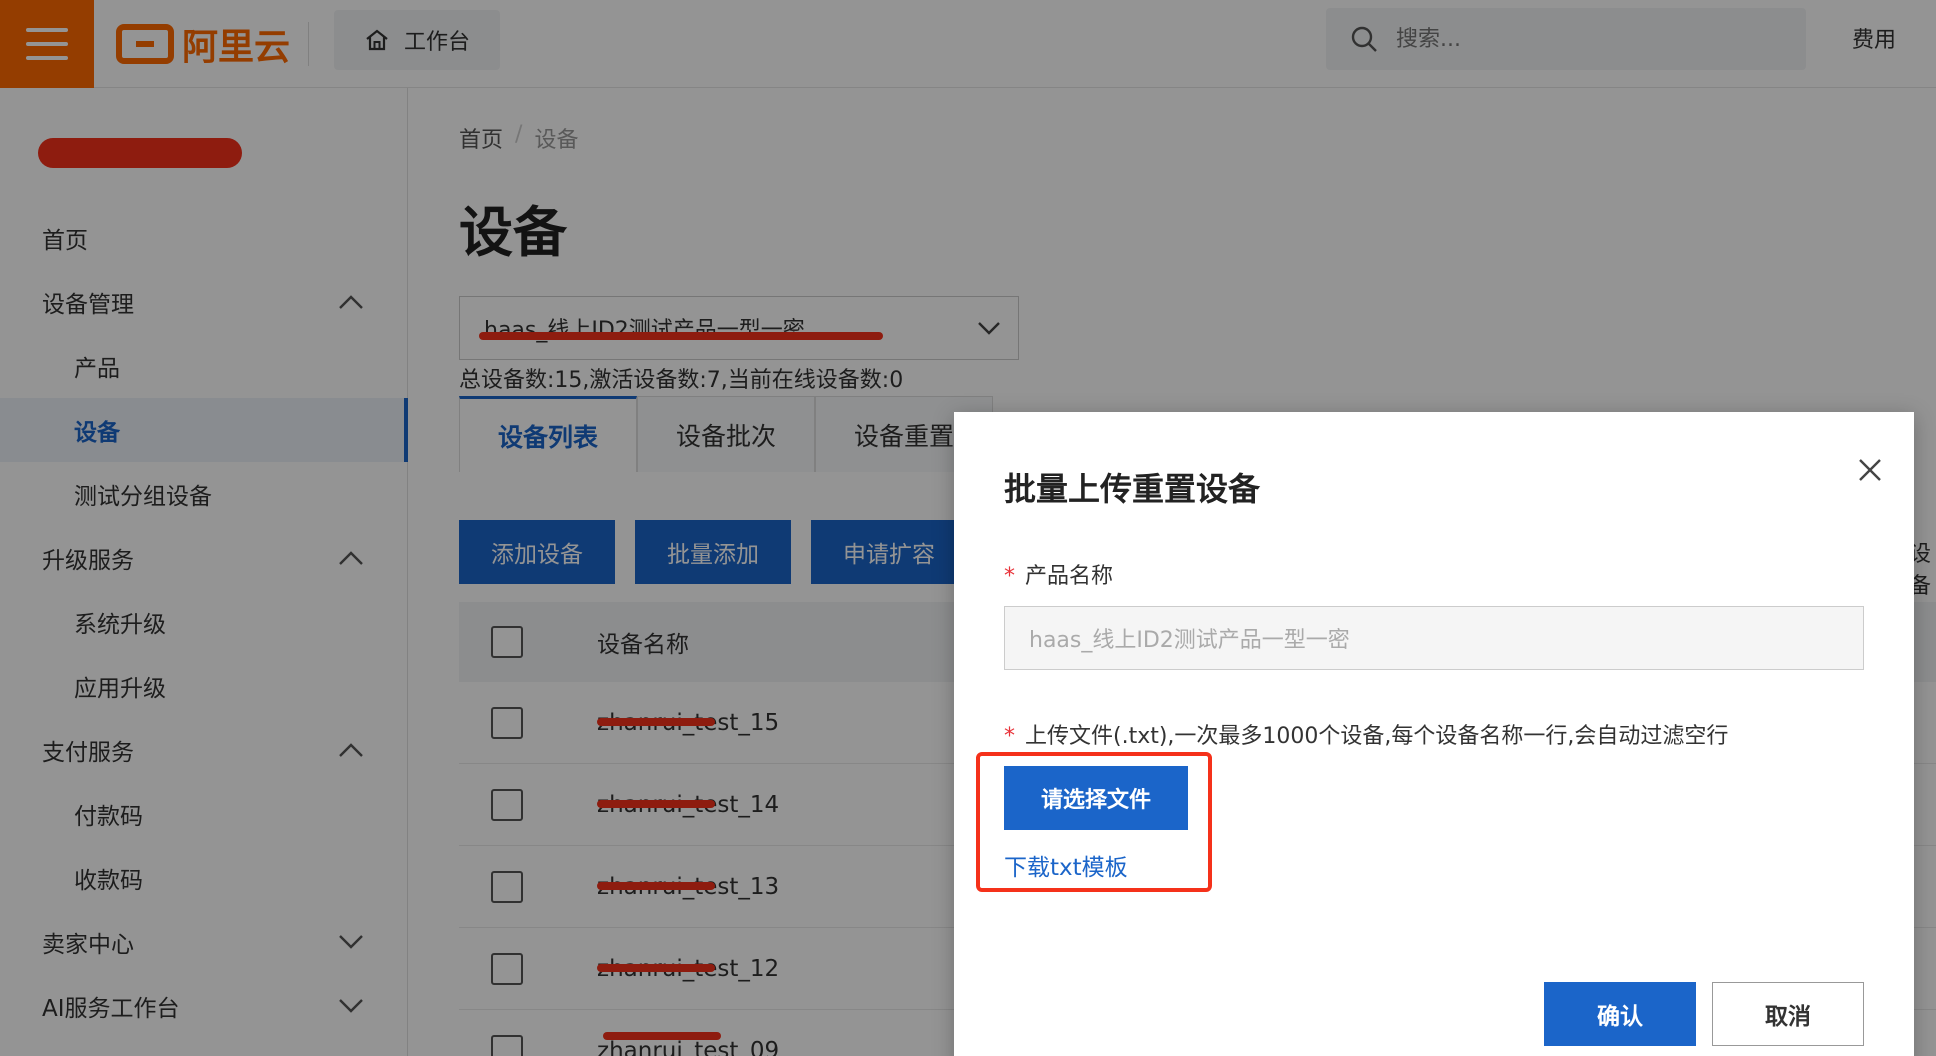 This screenshot has height=1056, width=1936. I want to click on label-text: 产品名称, so click(1069, 576).